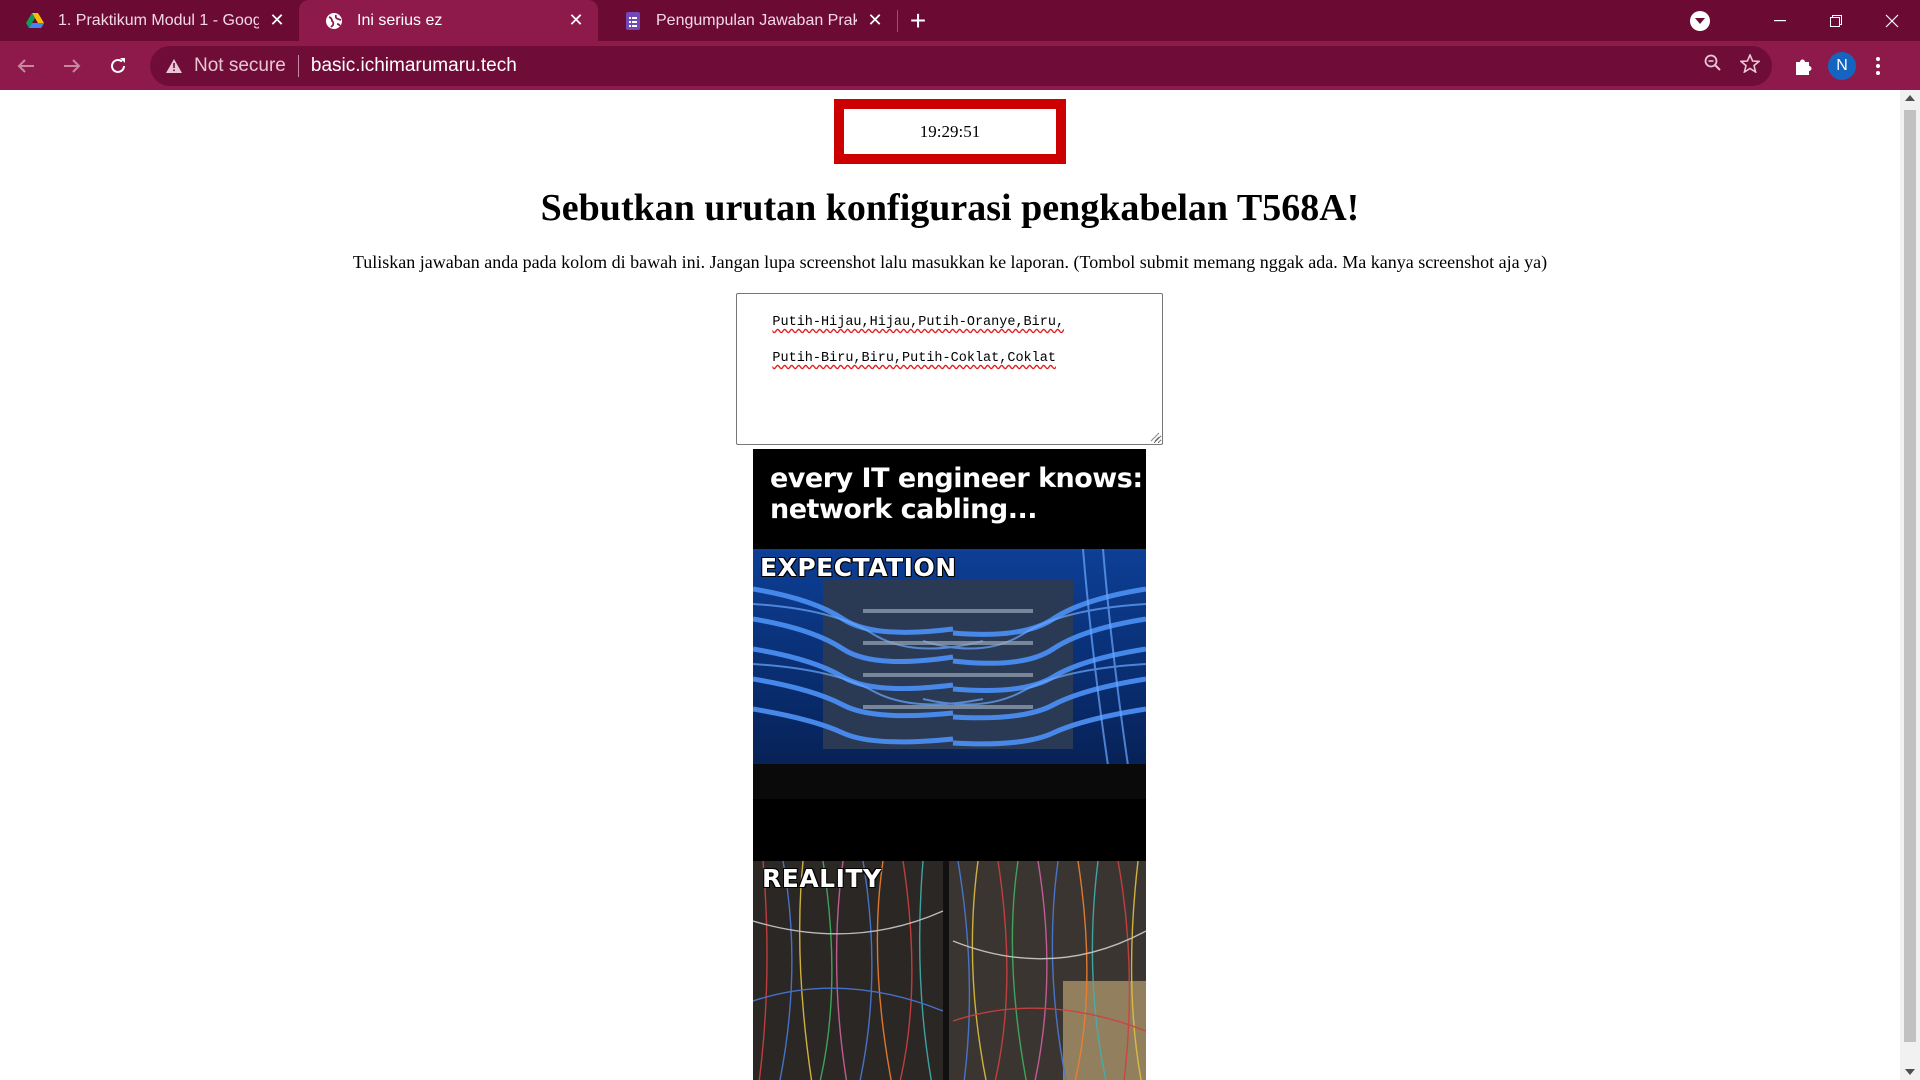 The height and width of the screenshot is (1080, 1920). I want to click on browser-toolbar: Not secure basic.ichimarumaru.tech N, so click(960, 65).